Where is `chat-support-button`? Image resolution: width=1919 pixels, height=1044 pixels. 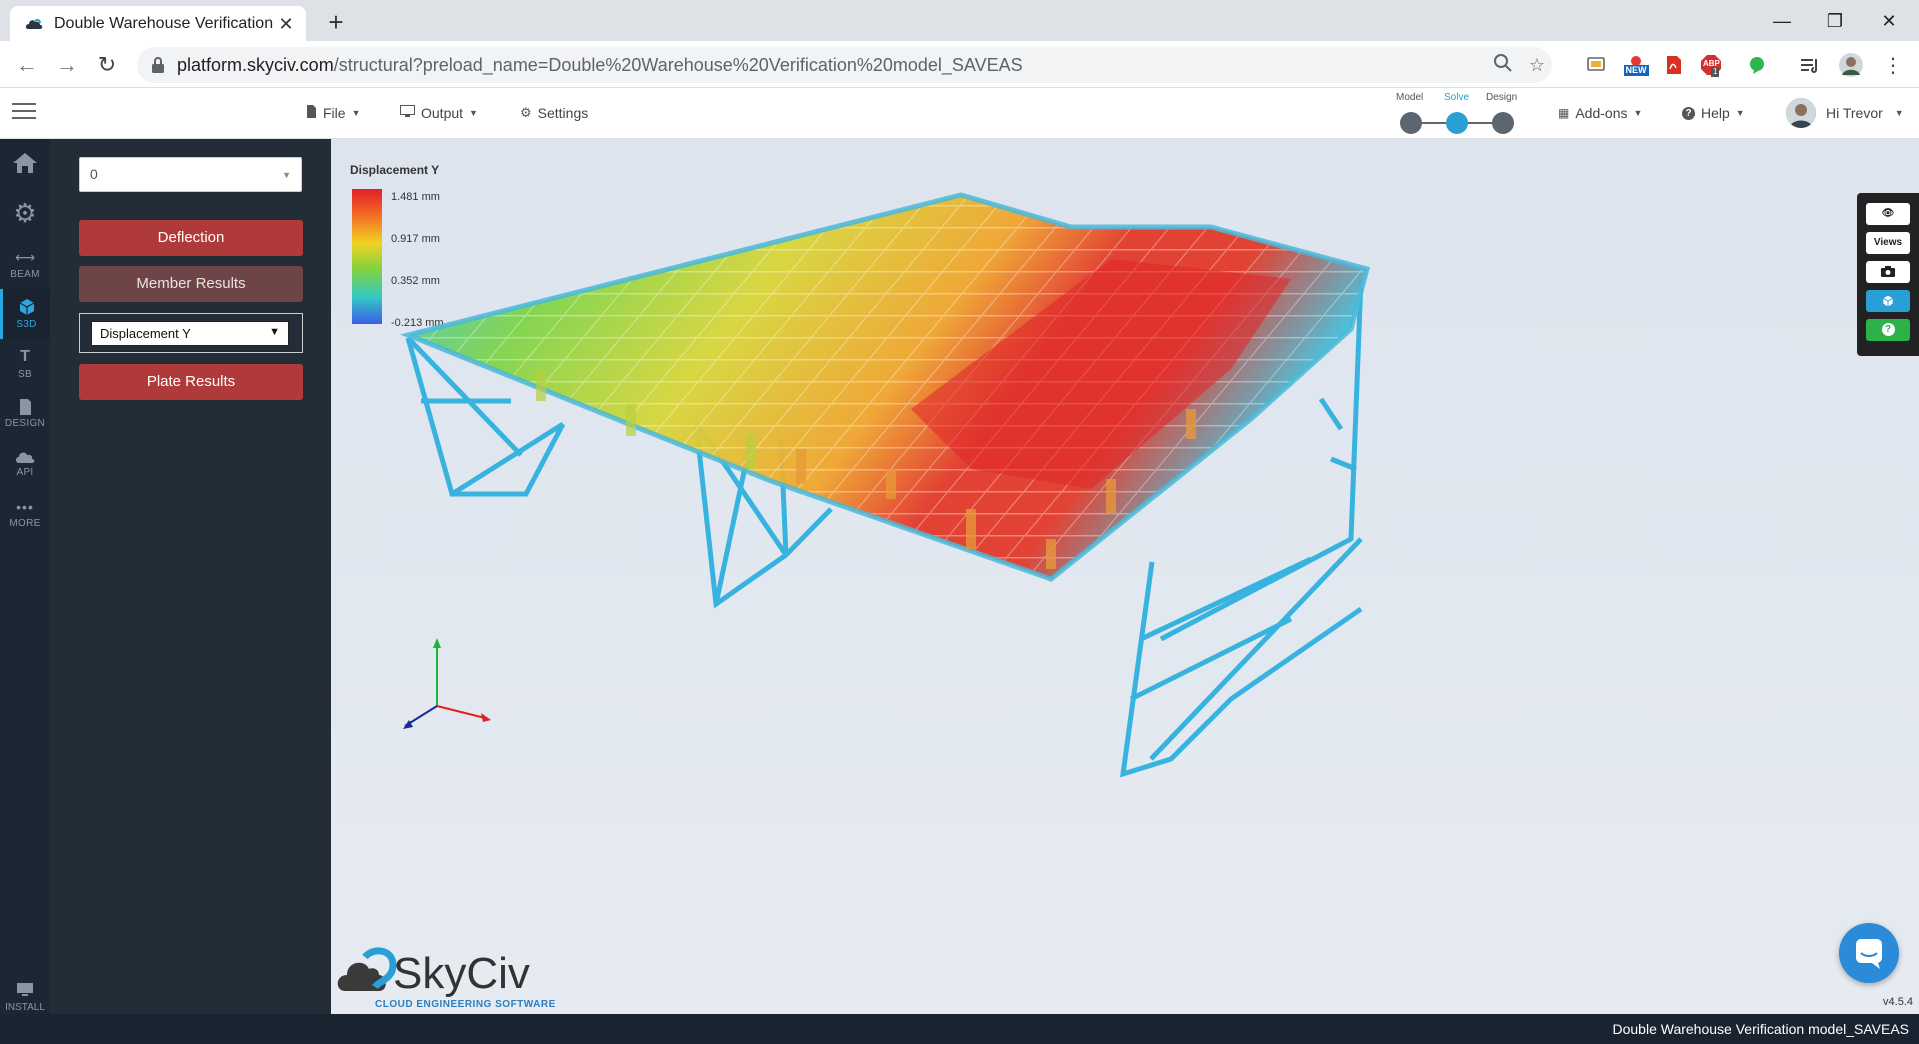
chat-support-button is located at coordinates (1869, 953).